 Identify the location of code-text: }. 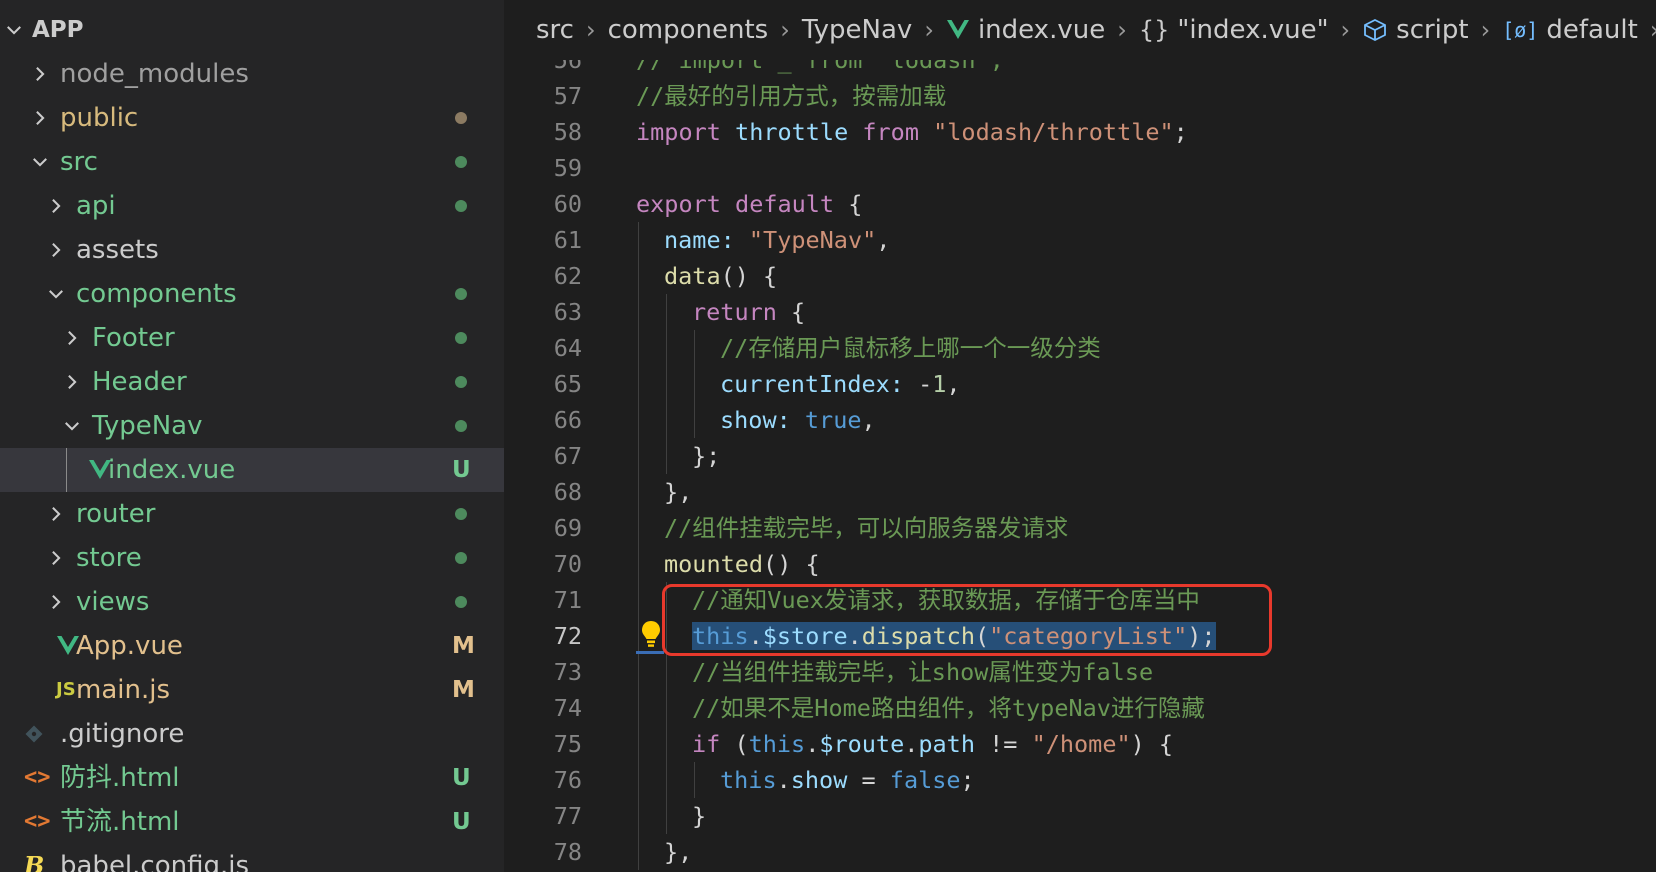
(699, 816).